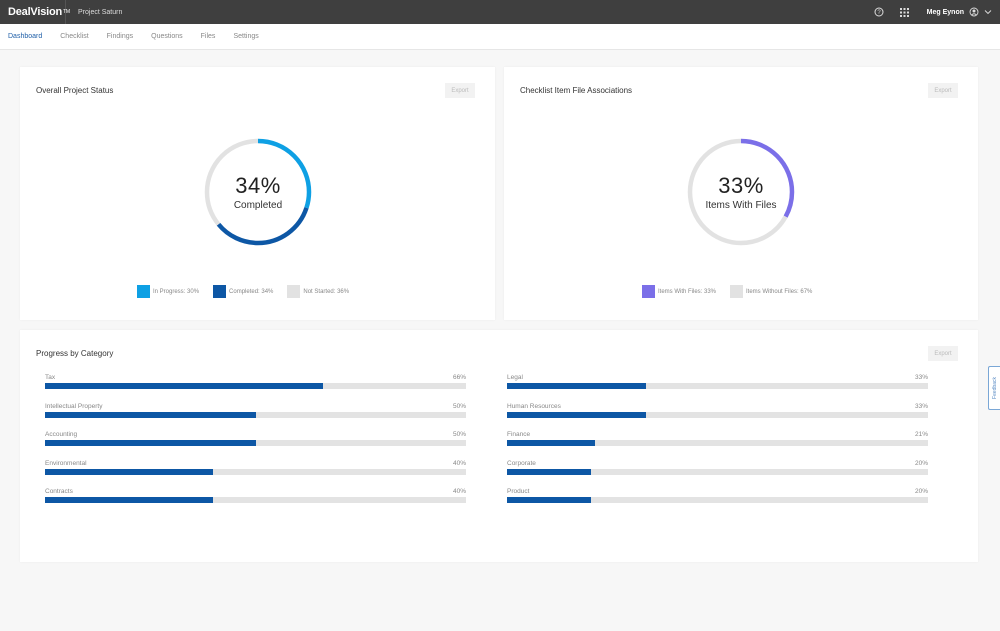 This screenshot has width=1000, height=631. Describe the element at coordinates (61, 434) in the screenshot. I see `category-label: Accounting` at that location.